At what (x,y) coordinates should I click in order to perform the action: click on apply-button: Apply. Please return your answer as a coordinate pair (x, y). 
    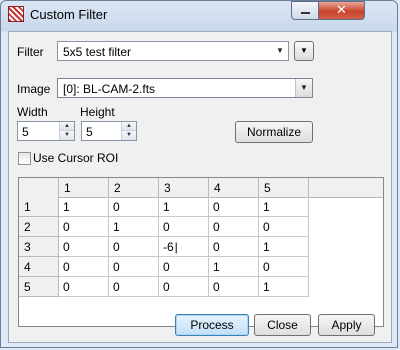
    Looking at the image, I should click on (346, 325).